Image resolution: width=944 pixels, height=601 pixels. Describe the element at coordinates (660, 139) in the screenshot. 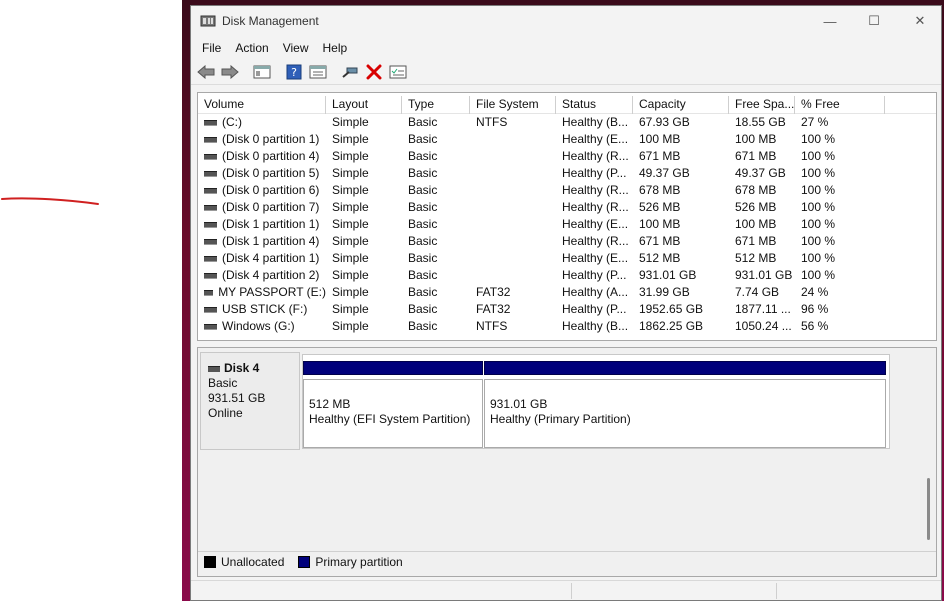

I see `cell-capacity: 100 MB` at that location.